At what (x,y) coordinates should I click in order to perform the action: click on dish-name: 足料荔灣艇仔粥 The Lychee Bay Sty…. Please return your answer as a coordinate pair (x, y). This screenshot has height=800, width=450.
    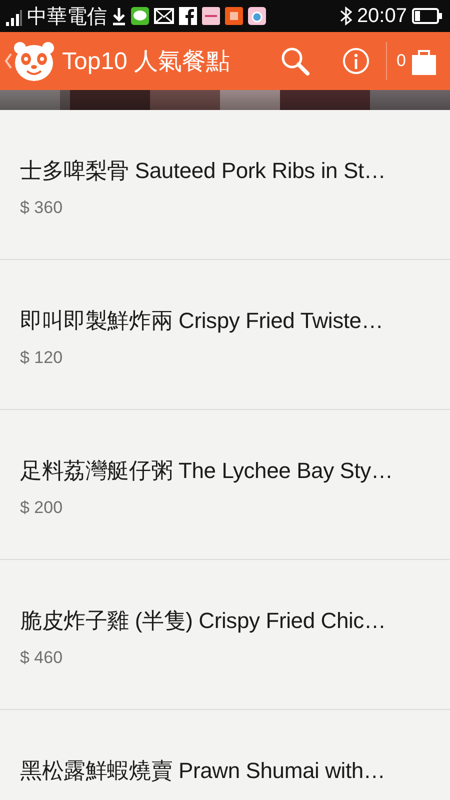
    Looking at the image, I should click on (207, 471).